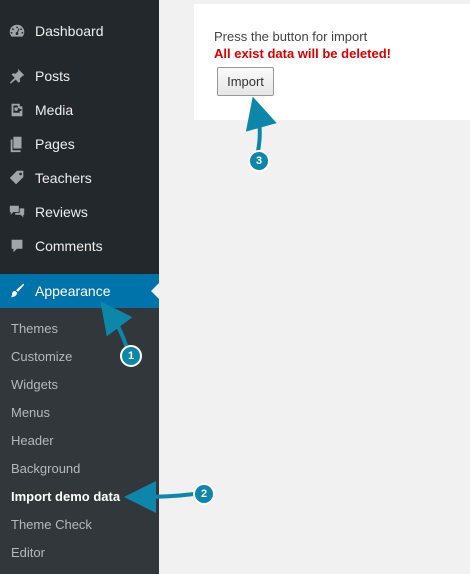 This screenshot has height=574, width=470. What do you see at coordinates (79, 110) in the screenshot?
I see `sidebar-item-media: Media` at bounding box center [79, 110].